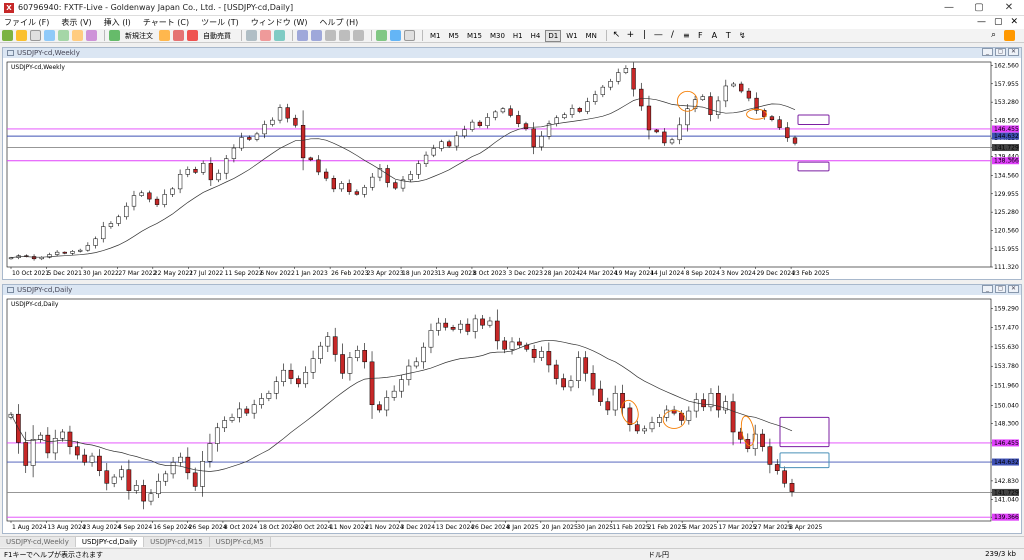 This screenshot has height=560, width=1024. I want to click on daily-minimize-button: _, so click(987, 289).